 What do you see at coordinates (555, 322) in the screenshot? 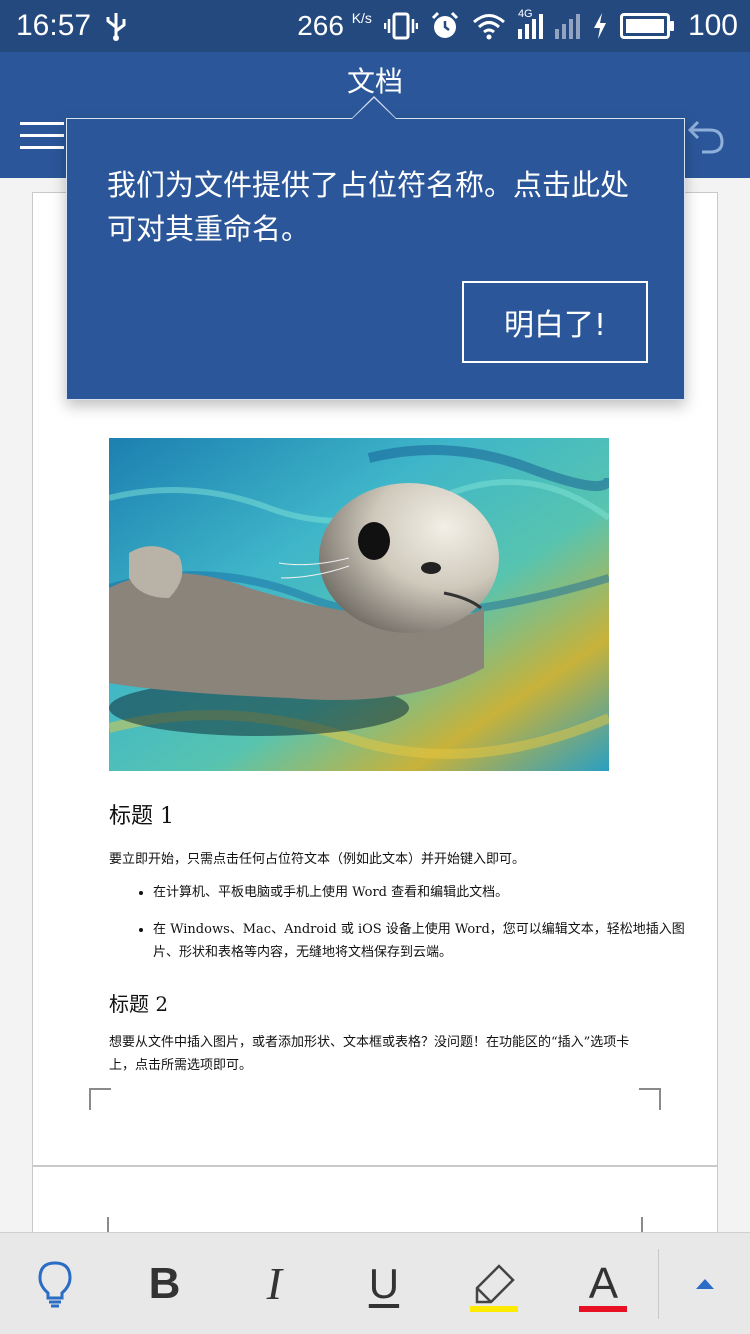
I see `got-it-button: 明白了!` at bounding box center [555, 322].